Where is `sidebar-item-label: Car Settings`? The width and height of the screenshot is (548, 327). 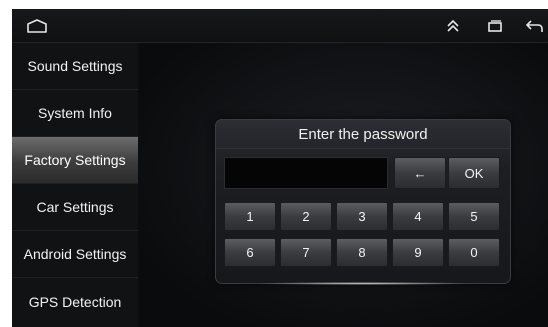 sidebar-item-label: Car Settings is located at coordinates (75, 207).